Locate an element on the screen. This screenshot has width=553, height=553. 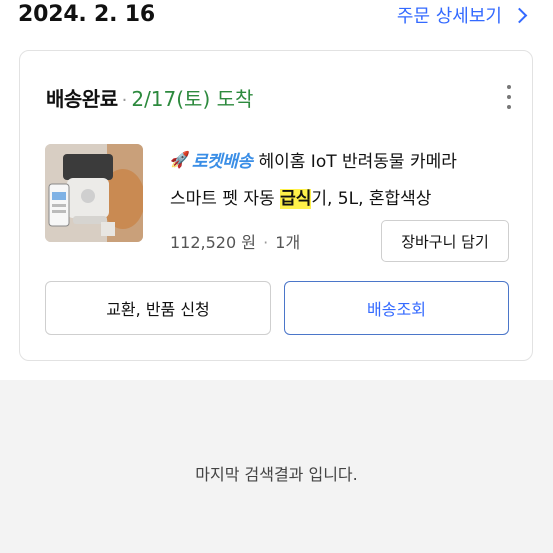
product-thumbnail is located at coordinates (94, 193).